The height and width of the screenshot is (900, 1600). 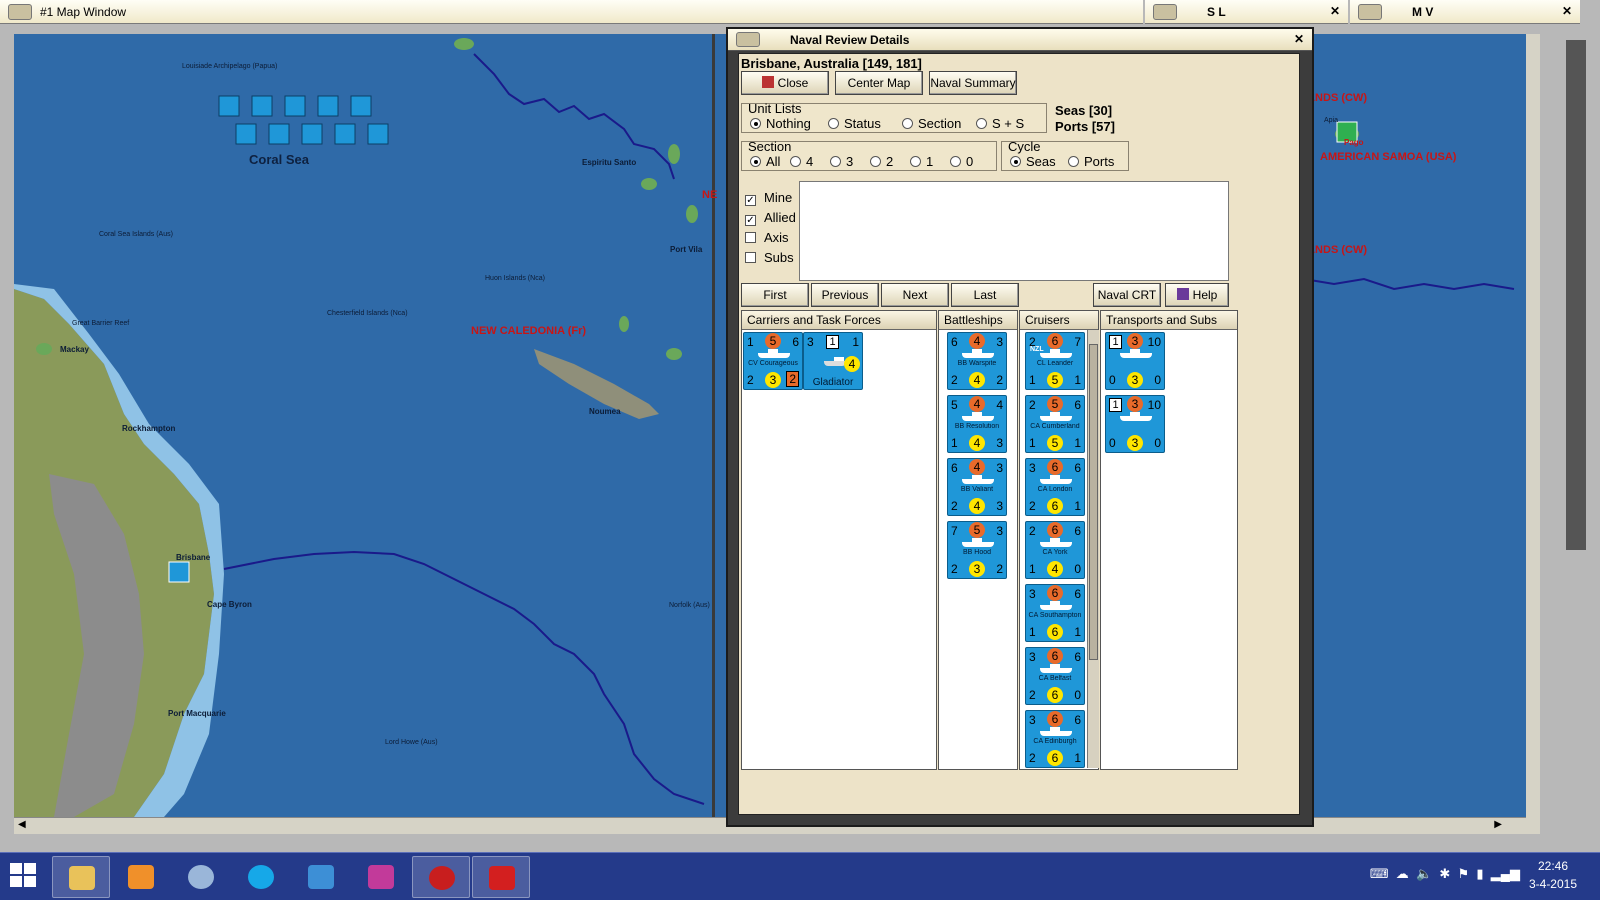 I want to click on naval-summary-button: Naval Summary, so click(x=973, y=83).